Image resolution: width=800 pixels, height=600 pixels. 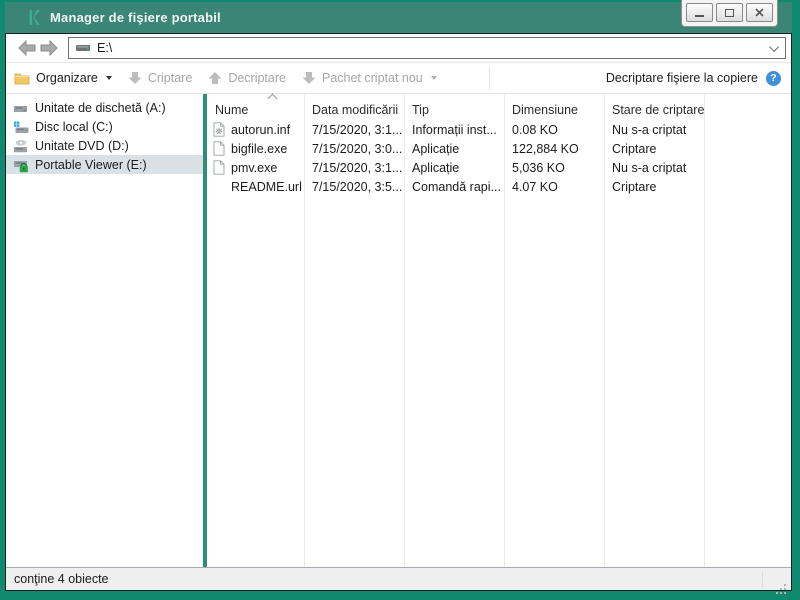 What do you see at coordinates (219, 187) in the screenshot?
I see `empty-icon-slot` at bounding box center [219, 187].